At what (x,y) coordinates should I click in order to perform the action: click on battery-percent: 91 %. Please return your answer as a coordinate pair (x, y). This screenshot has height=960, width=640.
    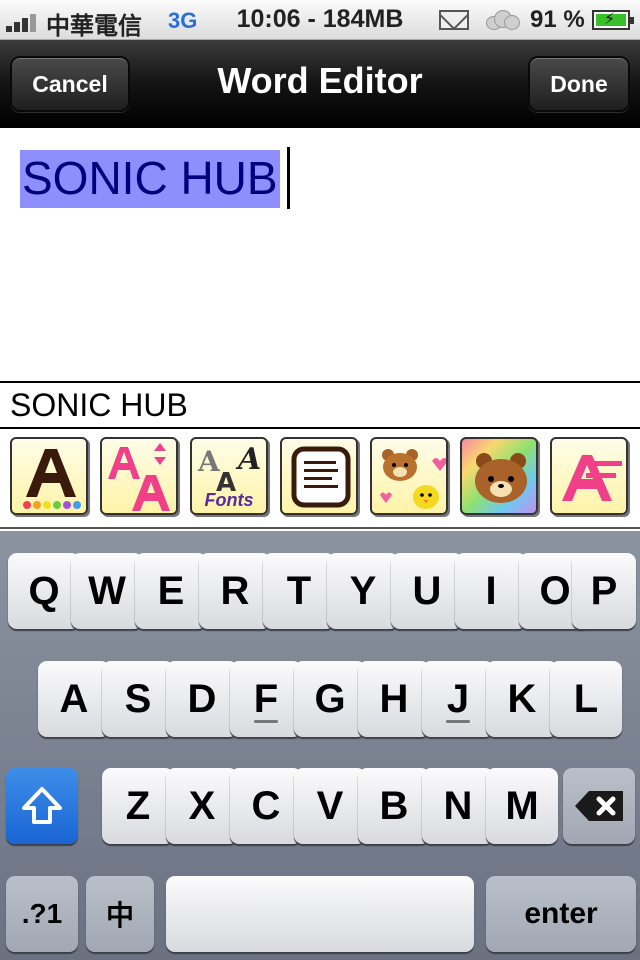
    Looking at the image, I should click on (557, 19).